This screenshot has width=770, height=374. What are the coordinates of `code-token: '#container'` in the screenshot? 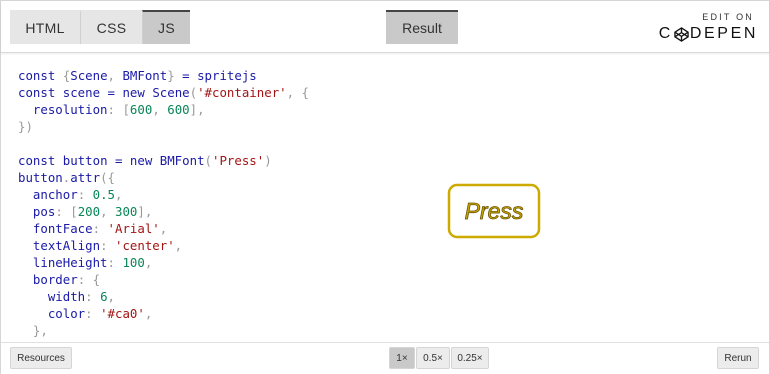 It's located at (242, 92).